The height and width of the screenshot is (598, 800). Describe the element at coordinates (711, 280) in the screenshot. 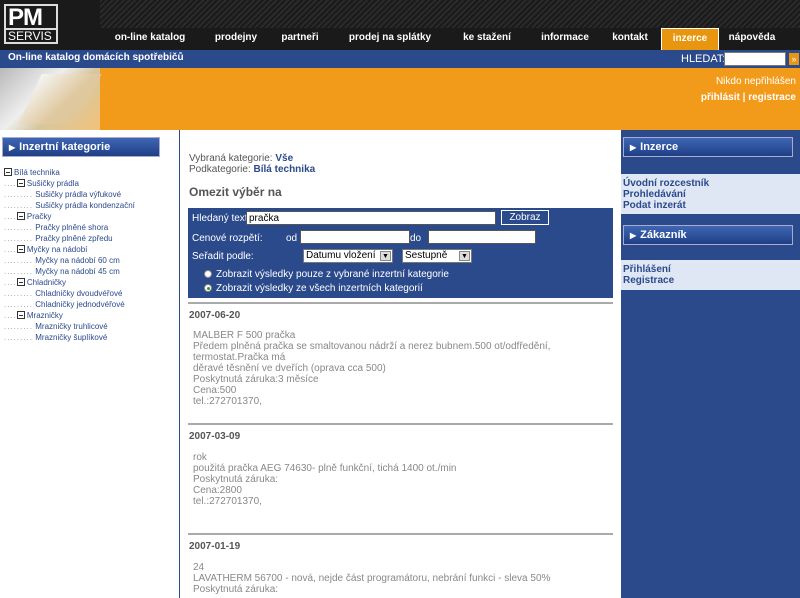

I see `link-registrace: Registrace` at that location.